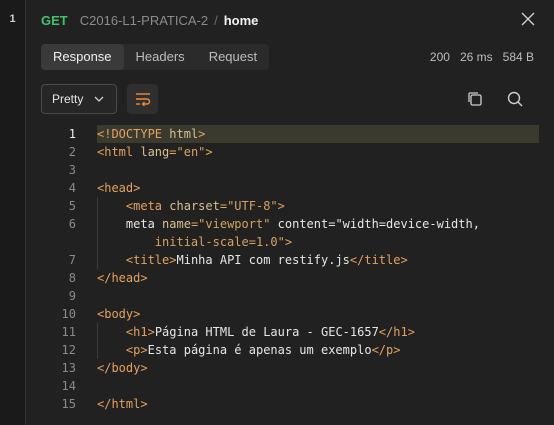 Image resolution: width=554 pixels, height=425 pixels. I want to click on response-toolbar: Pretty, so click(297, 100).